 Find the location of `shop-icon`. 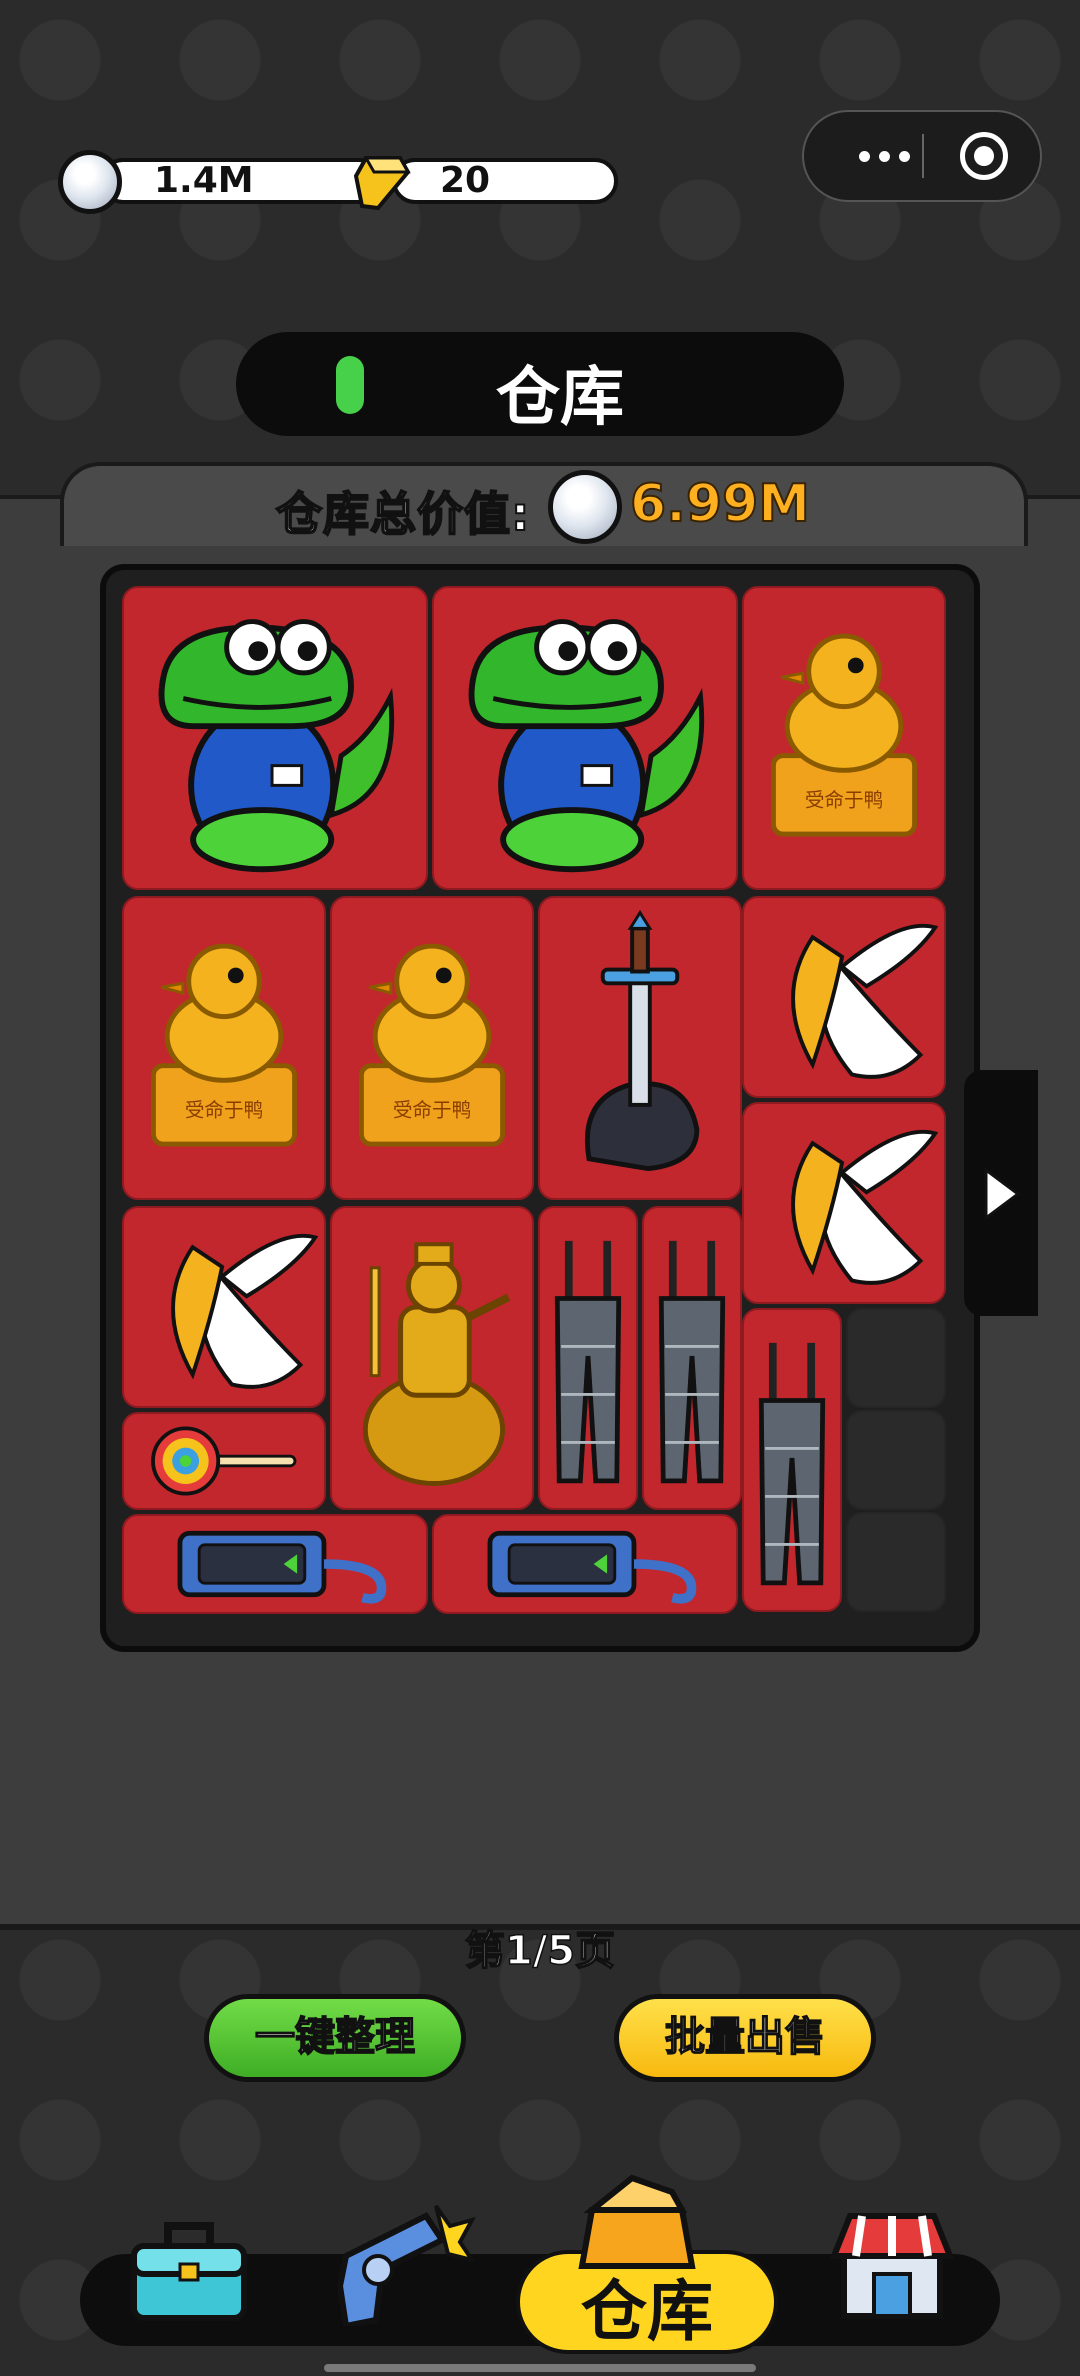

shop-icon is located at coordinates (892, 2264).